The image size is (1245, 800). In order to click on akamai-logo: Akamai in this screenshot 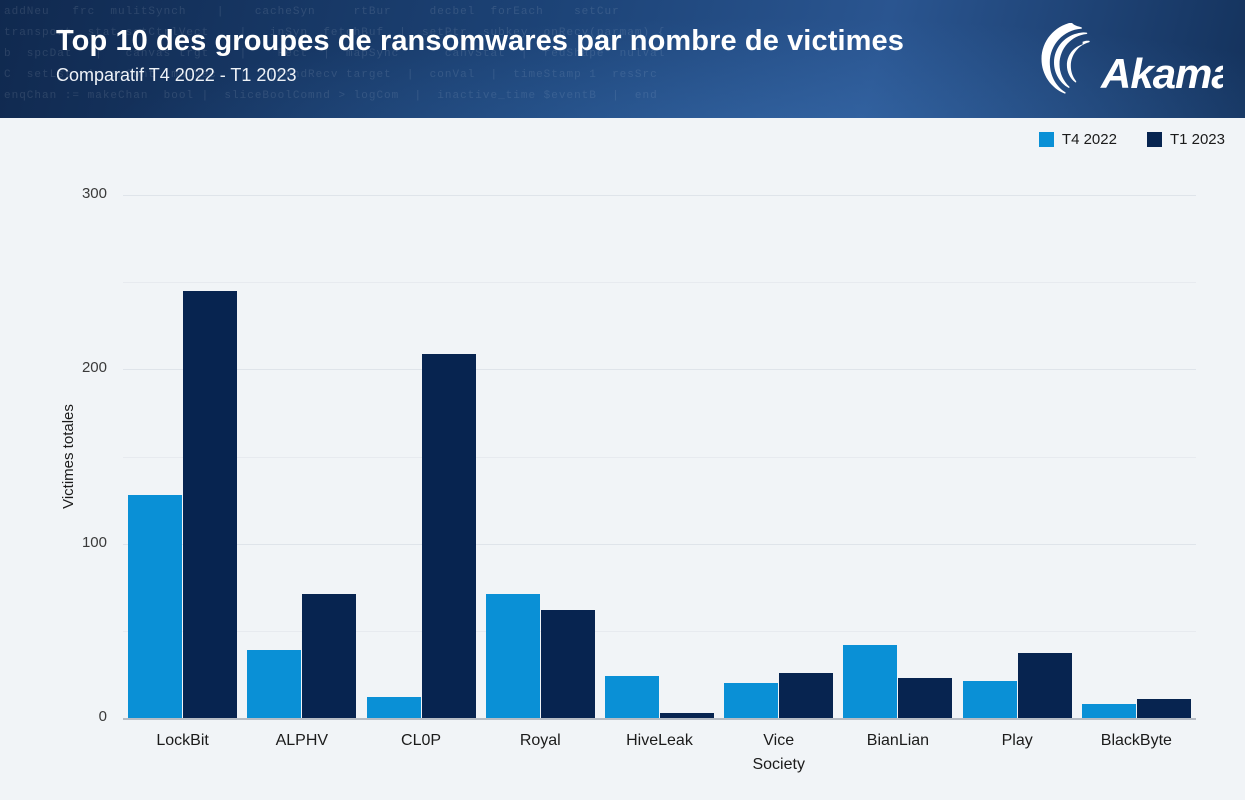, I will do `click(1136, 59)`.